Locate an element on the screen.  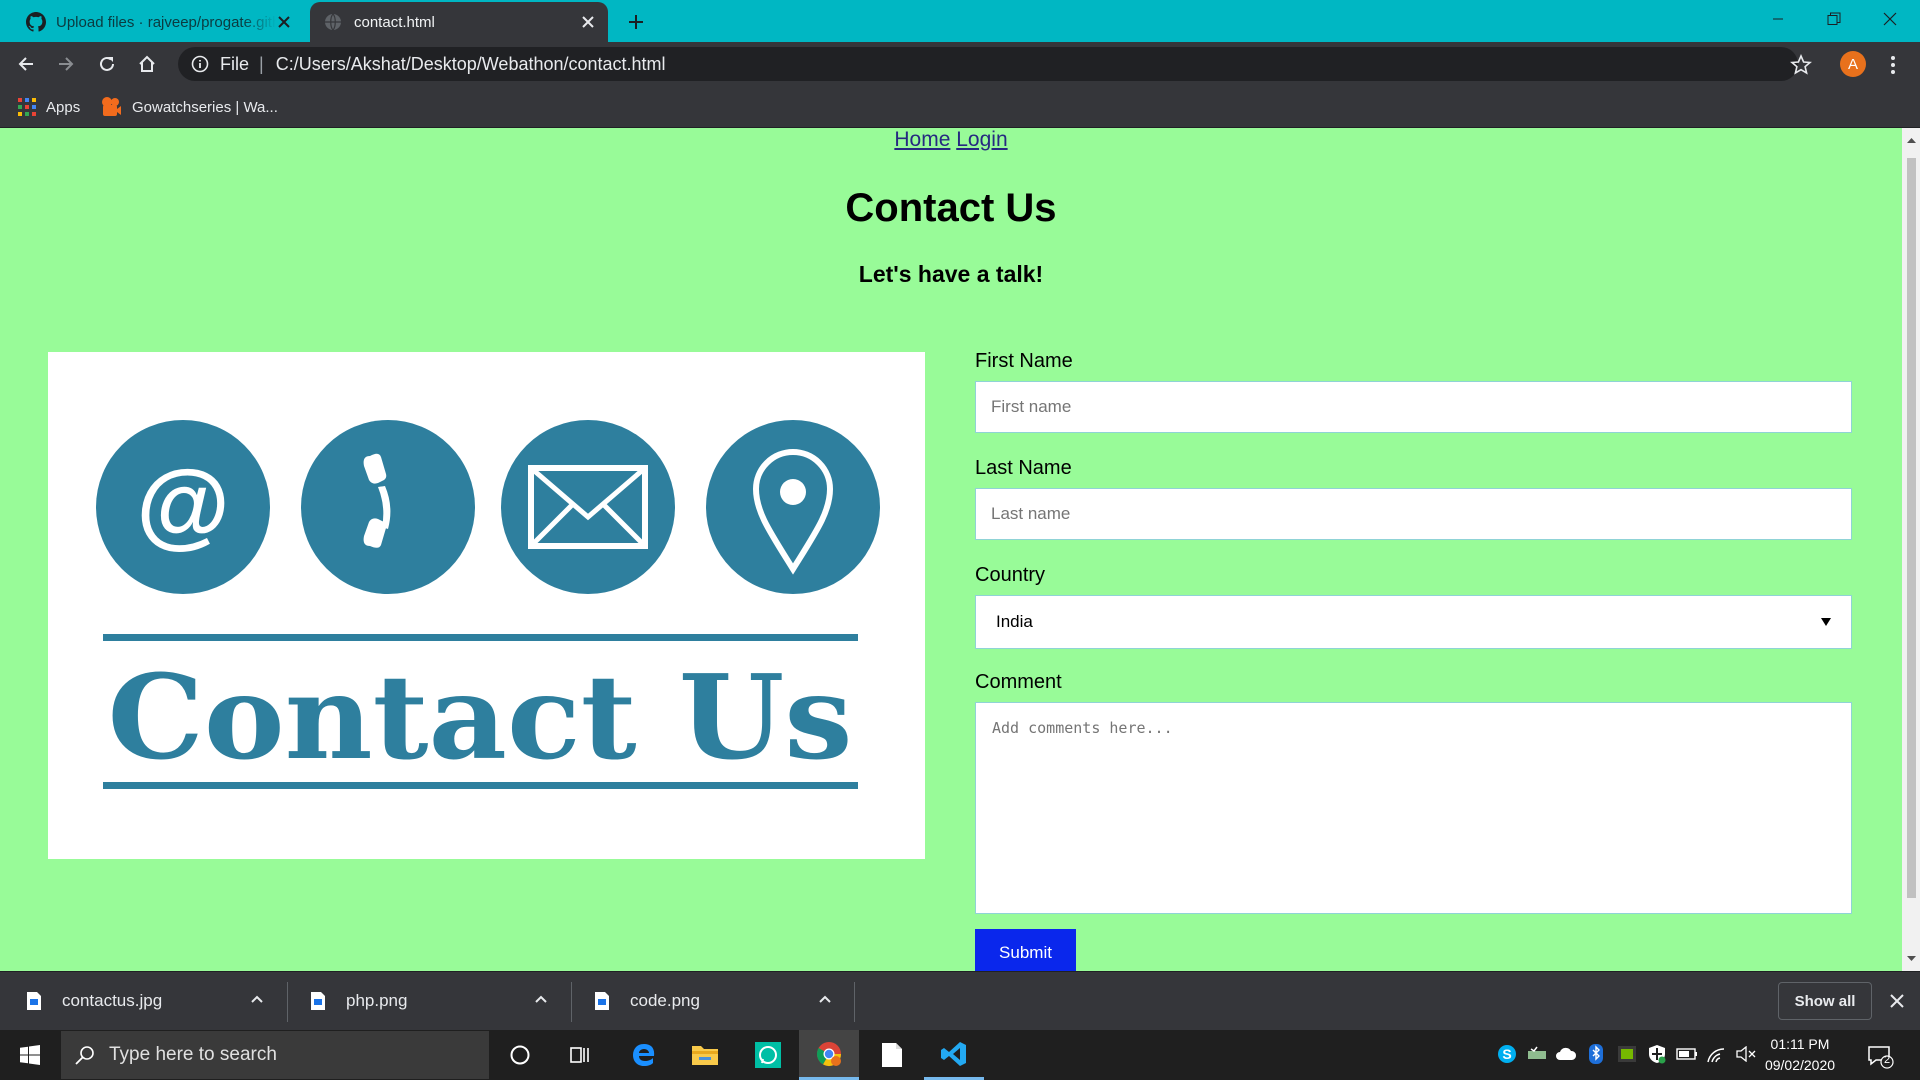
battery-tray-icon is located at coordinates (1687, 1054).